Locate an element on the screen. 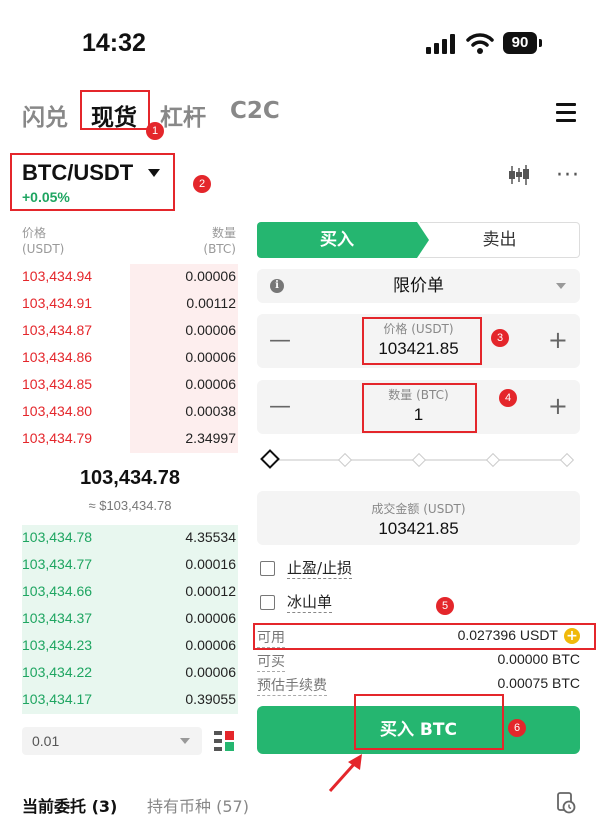 This screenshot has width=600, height=821. tab-flash-swap: 闪兑 is located at coordinates (45, 115).